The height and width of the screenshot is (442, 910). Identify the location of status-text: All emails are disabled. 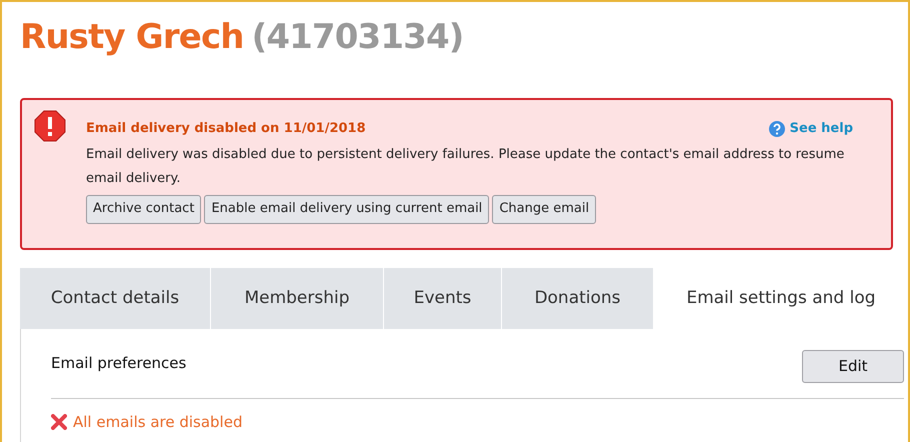
(157, 422).